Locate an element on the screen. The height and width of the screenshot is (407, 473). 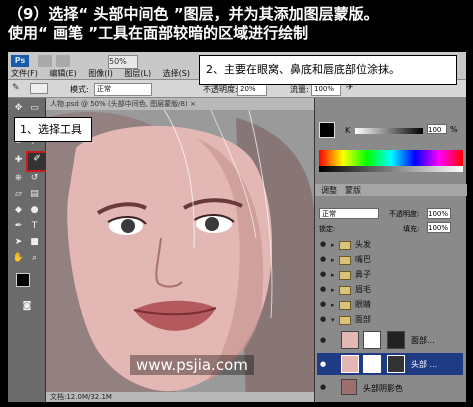
menu-select: 选择(S) is located at coordinates (176, 73).